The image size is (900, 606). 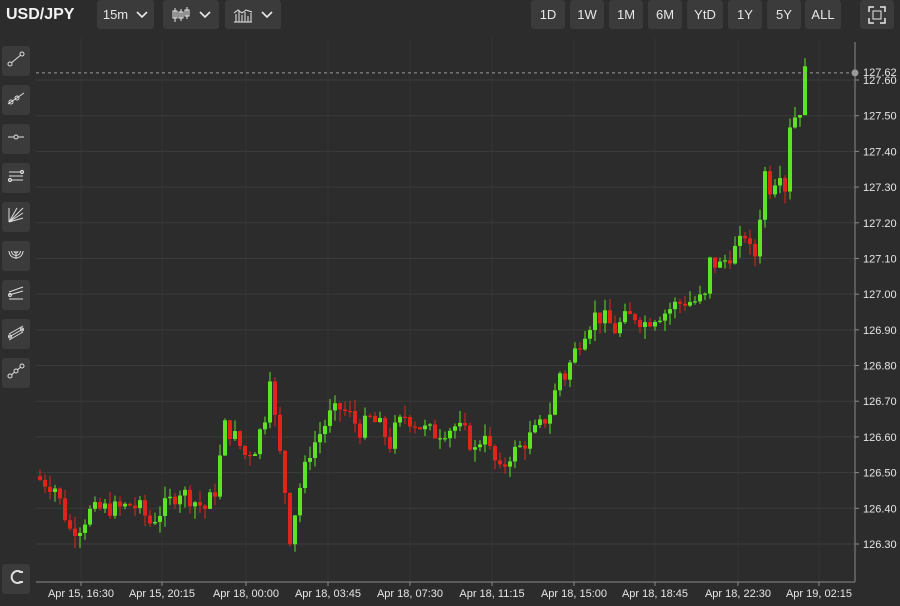 I want to click on candlestick-icon, so click(x=181, y=14).